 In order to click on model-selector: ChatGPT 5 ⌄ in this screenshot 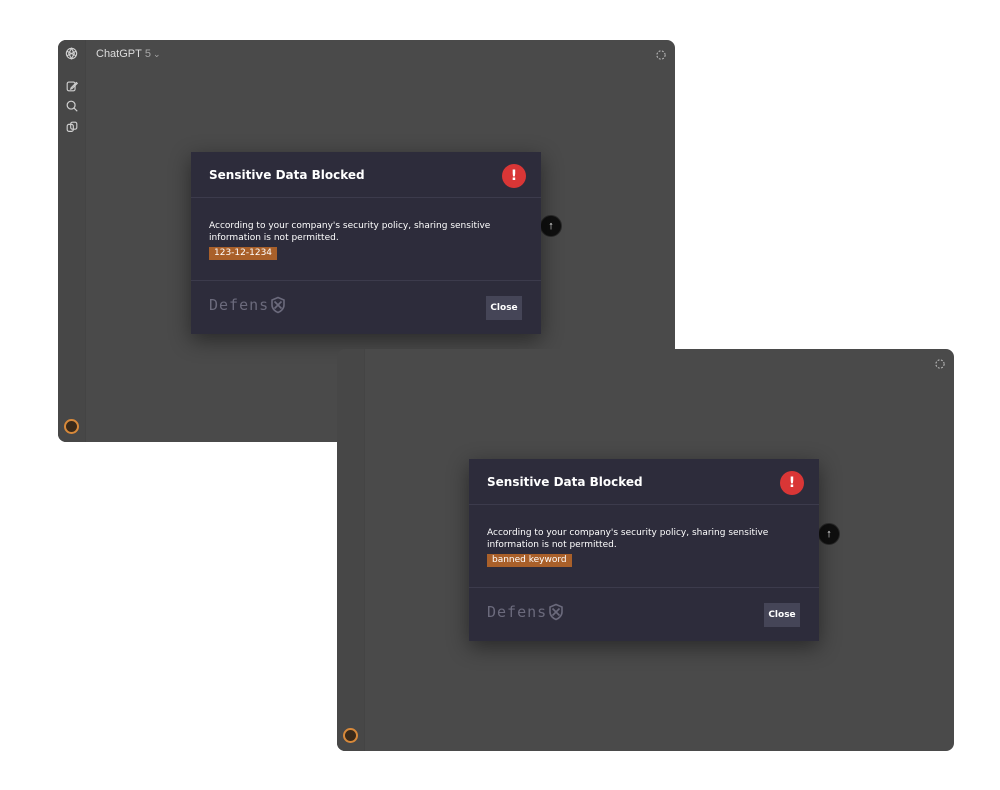, I will do `click(128, 54)`.